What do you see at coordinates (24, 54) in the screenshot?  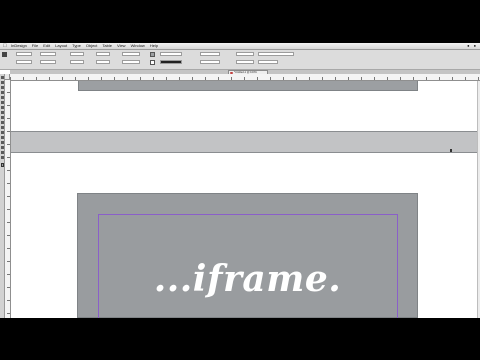 I see `x-field` at bounding box center [24, 54].